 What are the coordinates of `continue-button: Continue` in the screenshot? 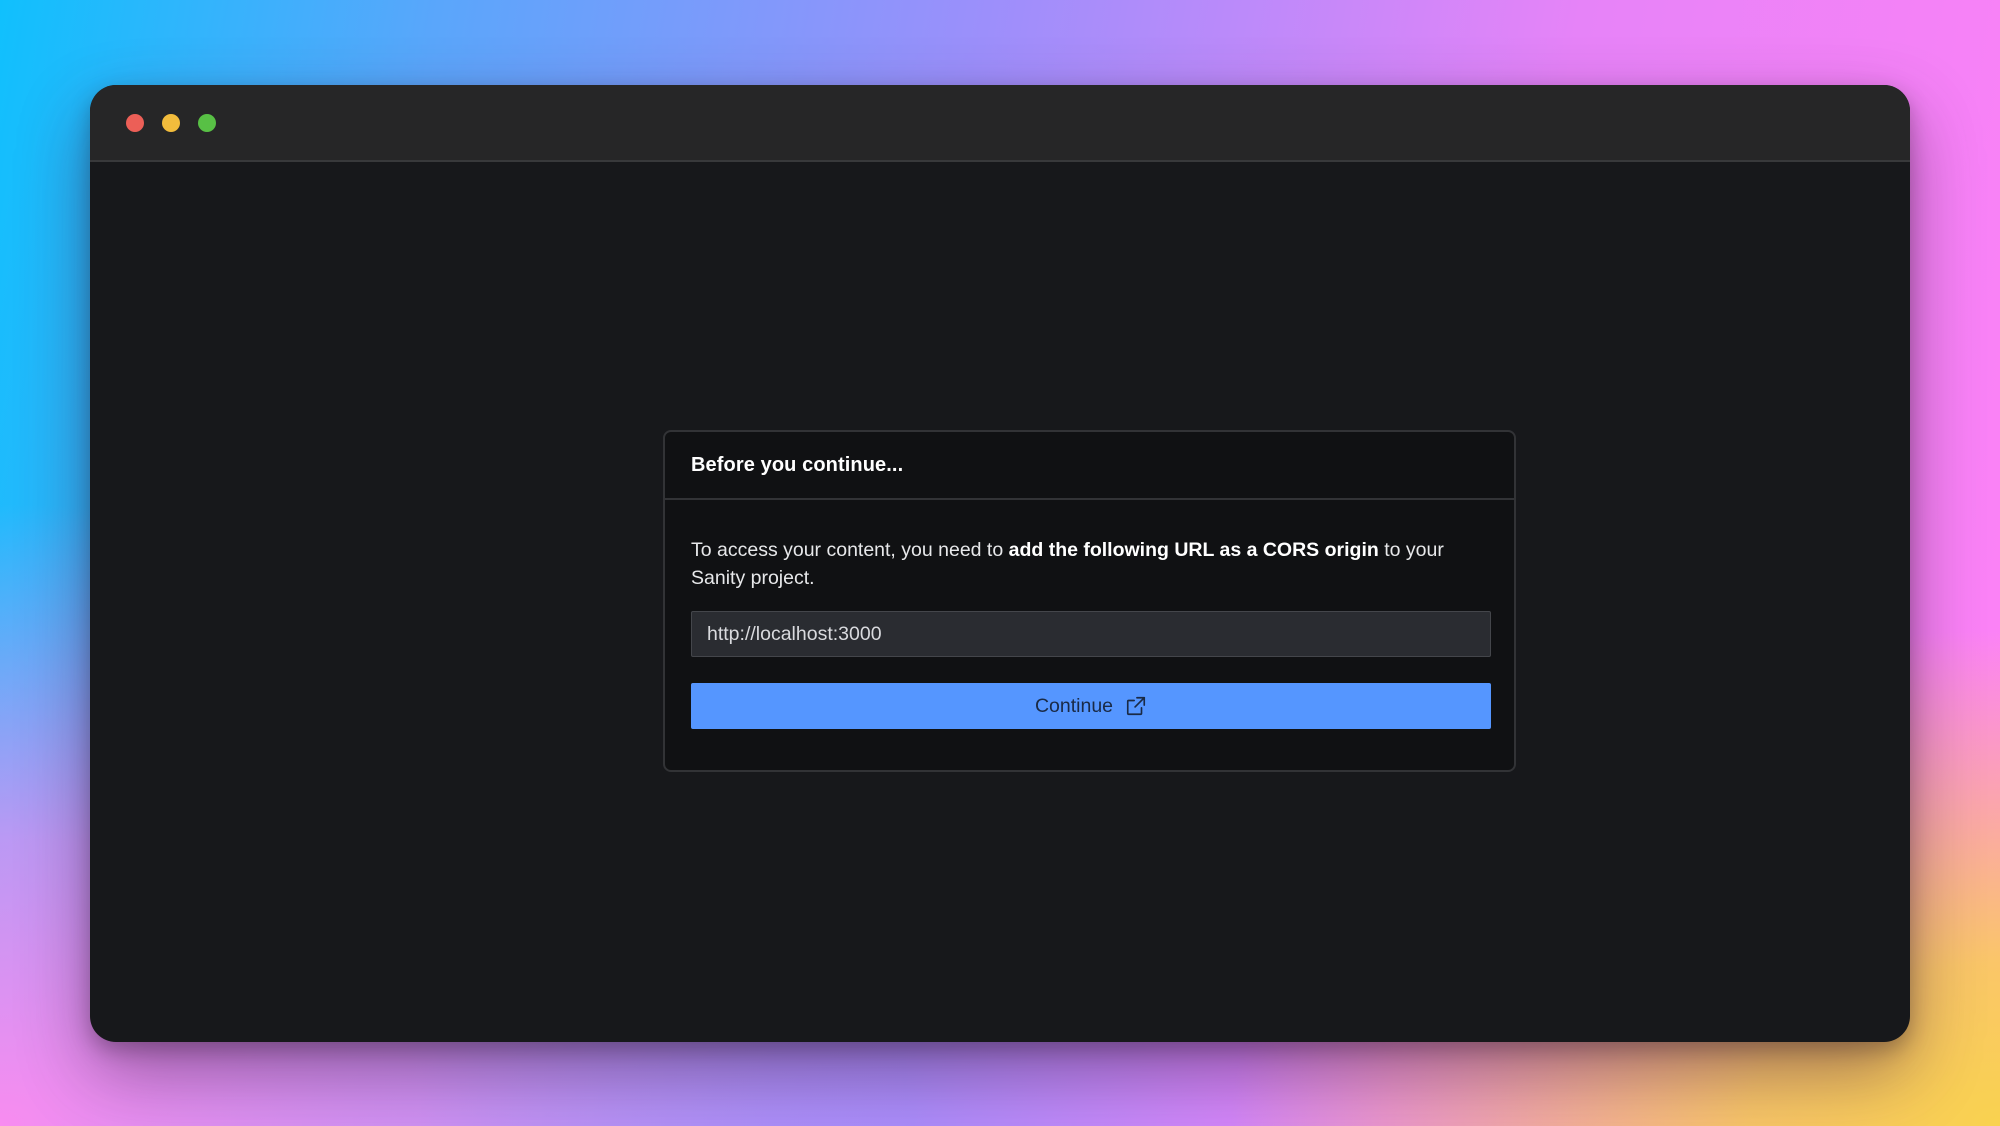 It's located at (1091, 706).